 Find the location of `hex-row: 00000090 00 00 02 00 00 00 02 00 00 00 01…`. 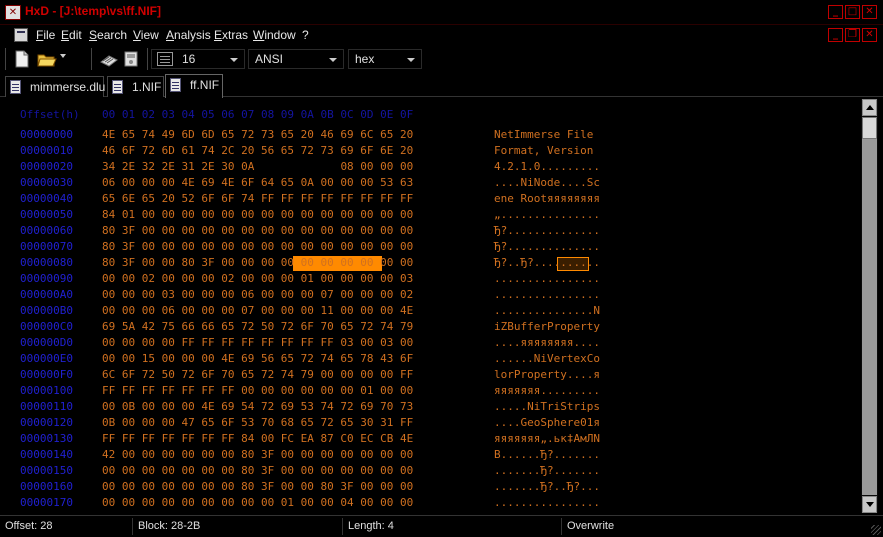

hex-row: 00000090 00 00 02 00 00 00 02 00 00 00 01… is located at coordinates (432, 280).